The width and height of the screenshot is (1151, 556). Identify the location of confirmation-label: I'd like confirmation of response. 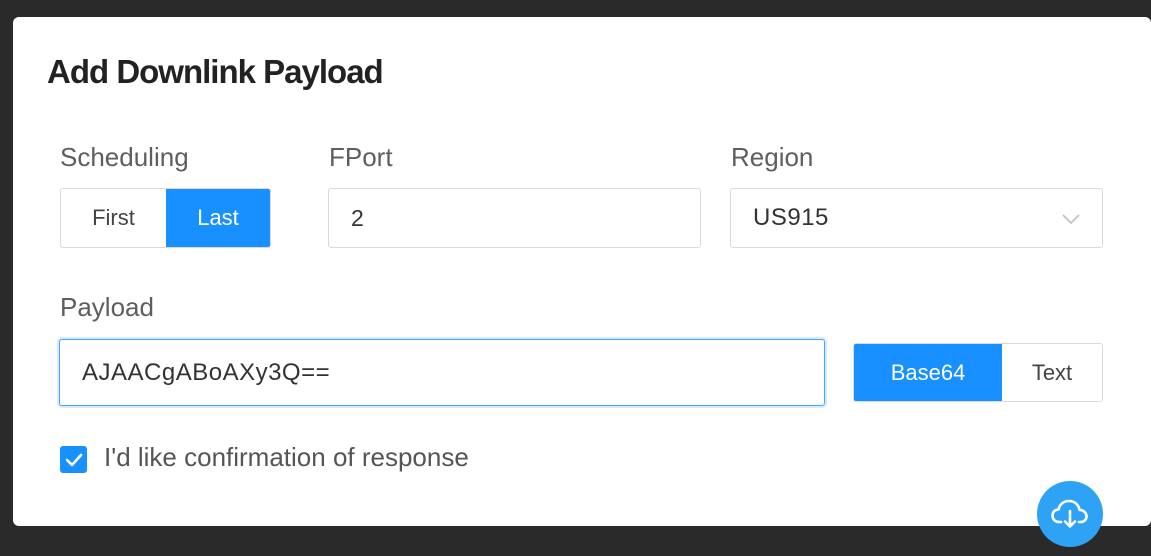
(286, 457).